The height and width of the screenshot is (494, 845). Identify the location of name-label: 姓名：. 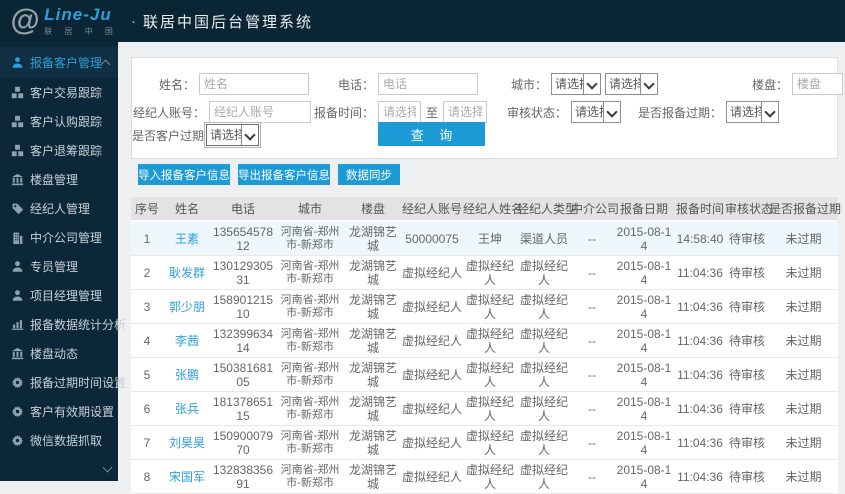
(176, 84).